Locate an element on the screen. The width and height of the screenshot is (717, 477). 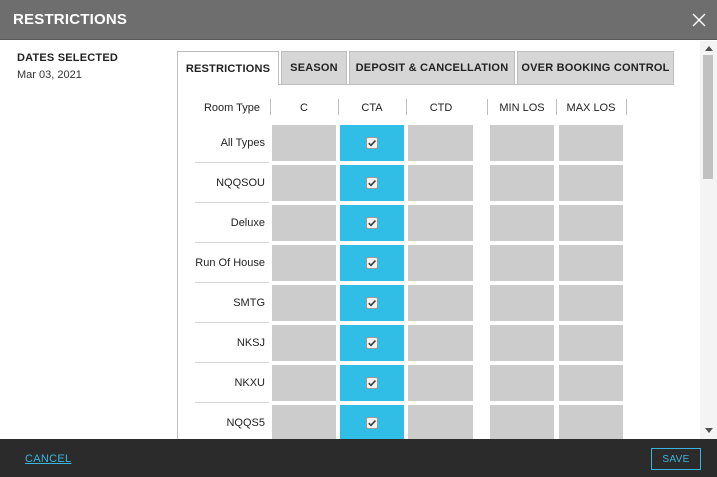
dates-selected-panel: DATES SELECTED Mar 03, 2021 is located at coordinates (67, 66).